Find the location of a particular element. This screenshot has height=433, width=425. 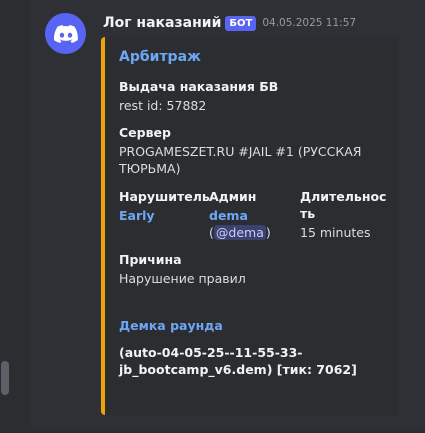

field-reason: Причина Нарушение правил is located at coordinates (182, 269).